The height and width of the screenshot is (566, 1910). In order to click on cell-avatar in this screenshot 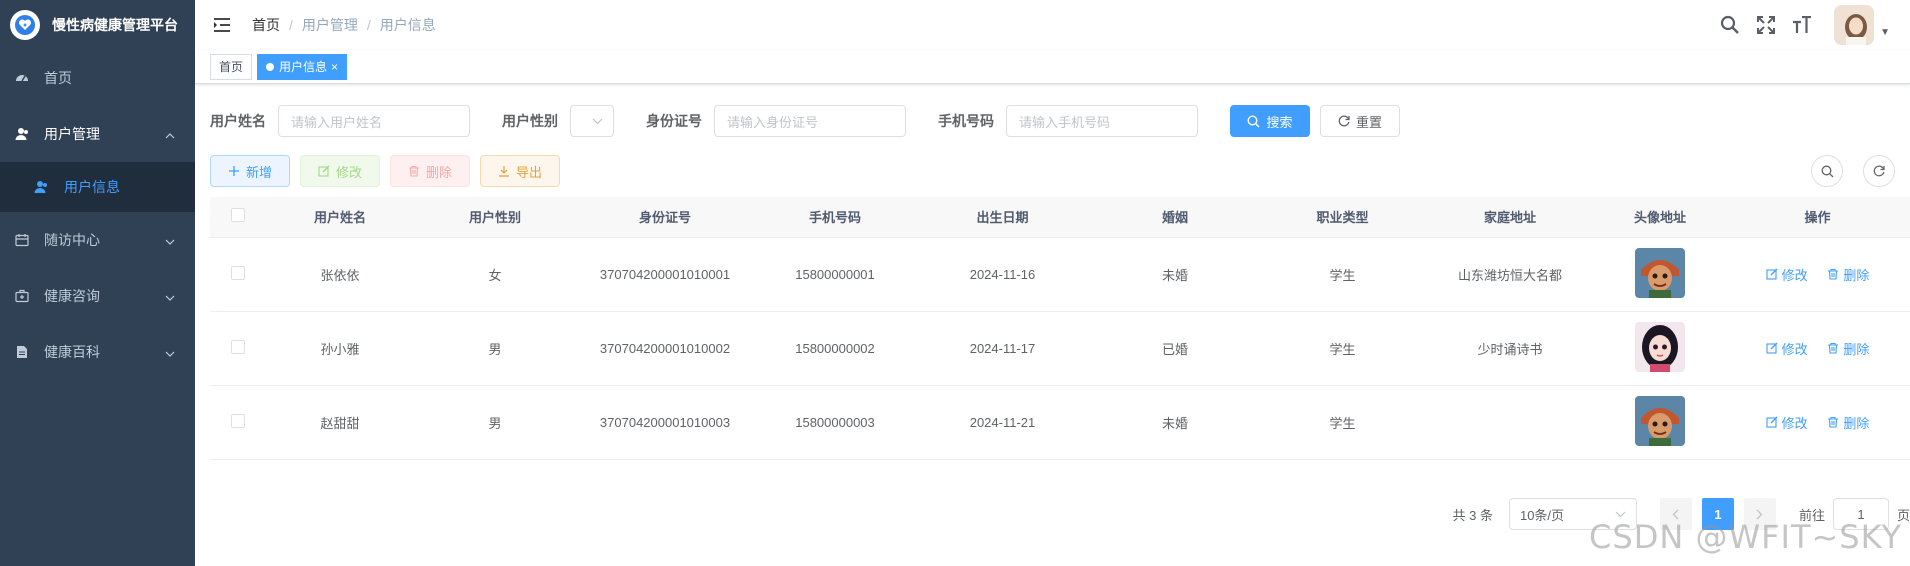, I will do `click(1660, 274)`.